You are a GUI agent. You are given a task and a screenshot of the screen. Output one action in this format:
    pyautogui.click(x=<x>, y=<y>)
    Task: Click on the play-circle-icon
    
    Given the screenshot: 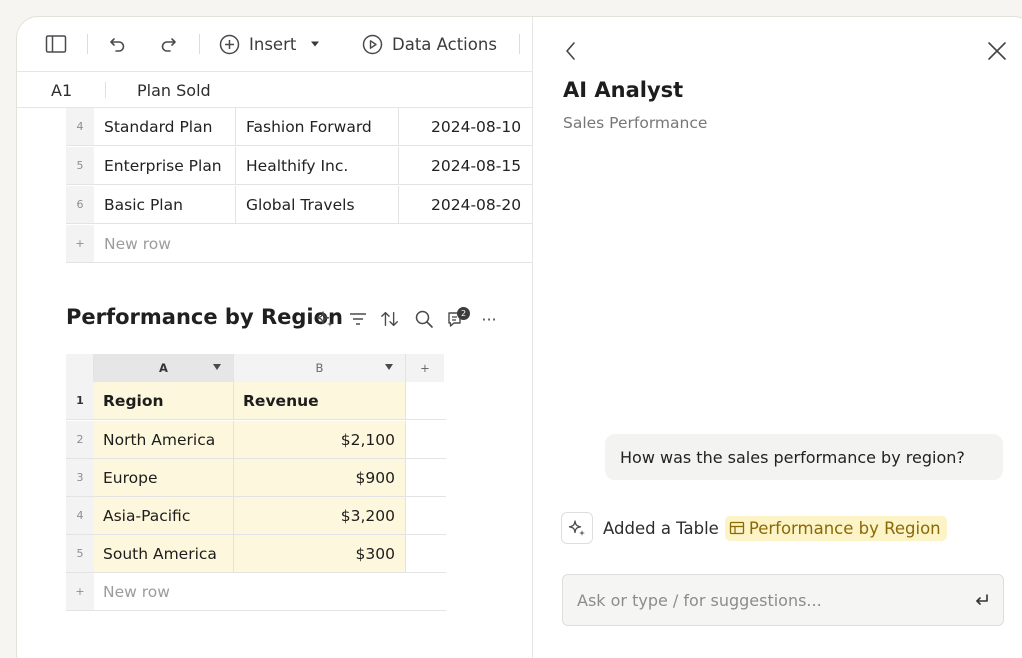 What is the action you would take?
    pyautogui.click(x=372, y=44)
    